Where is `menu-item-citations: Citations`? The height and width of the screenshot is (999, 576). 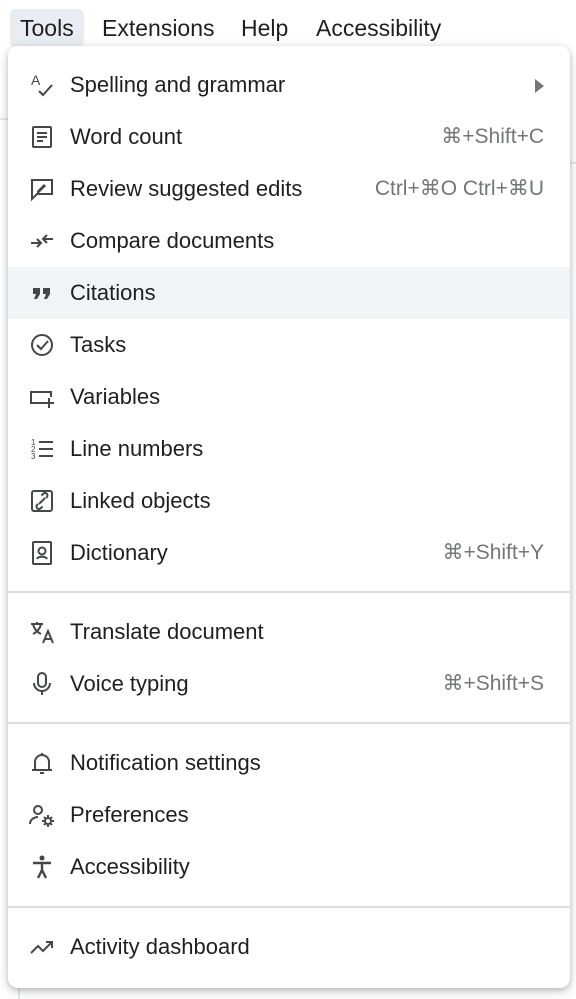 menu-item-citations: Citations is located at coordinates (289, 293).